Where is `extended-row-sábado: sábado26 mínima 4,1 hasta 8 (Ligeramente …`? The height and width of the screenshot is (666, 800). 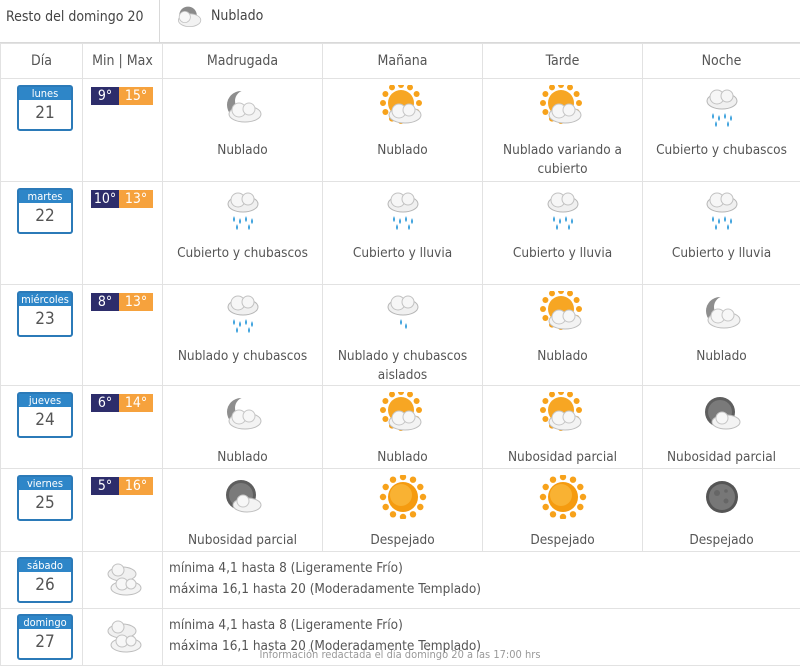 extended-row-sábado: sábado26 mínima 4,1 hasta 8 (Ligeramente … is located at coordinates (400, 580).